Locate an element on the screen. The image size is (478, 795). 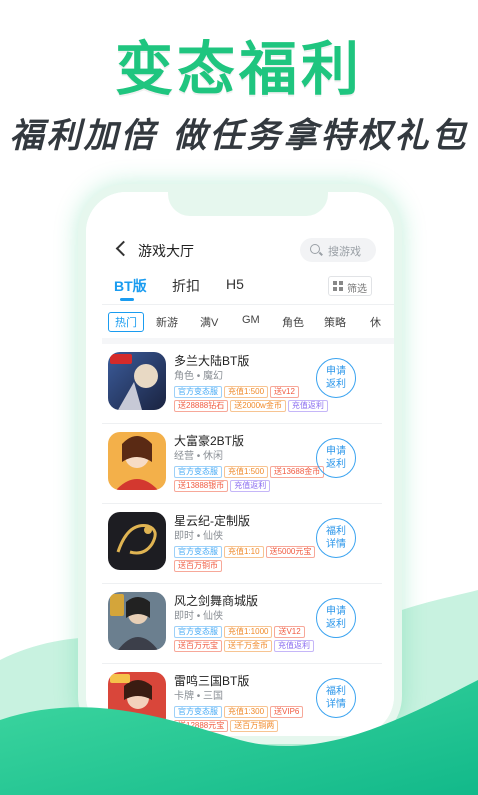
tag-row: 送百万铜币 is located at coordinates (199, 563).